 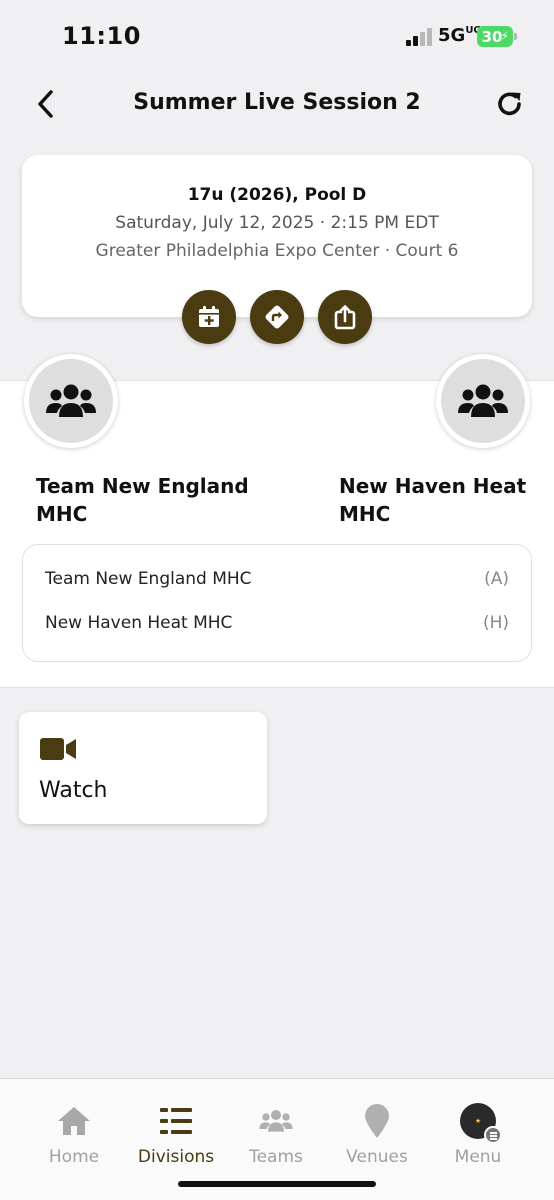 I want to click on team-label: Team New England MHC, so click(x=148, y=579).